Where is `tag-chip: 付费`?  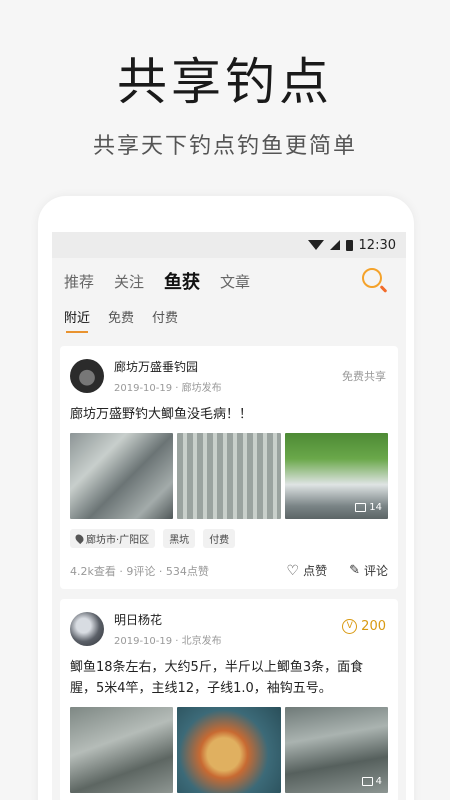
tag-chip: 付费 is located at coordinates (219, 538).